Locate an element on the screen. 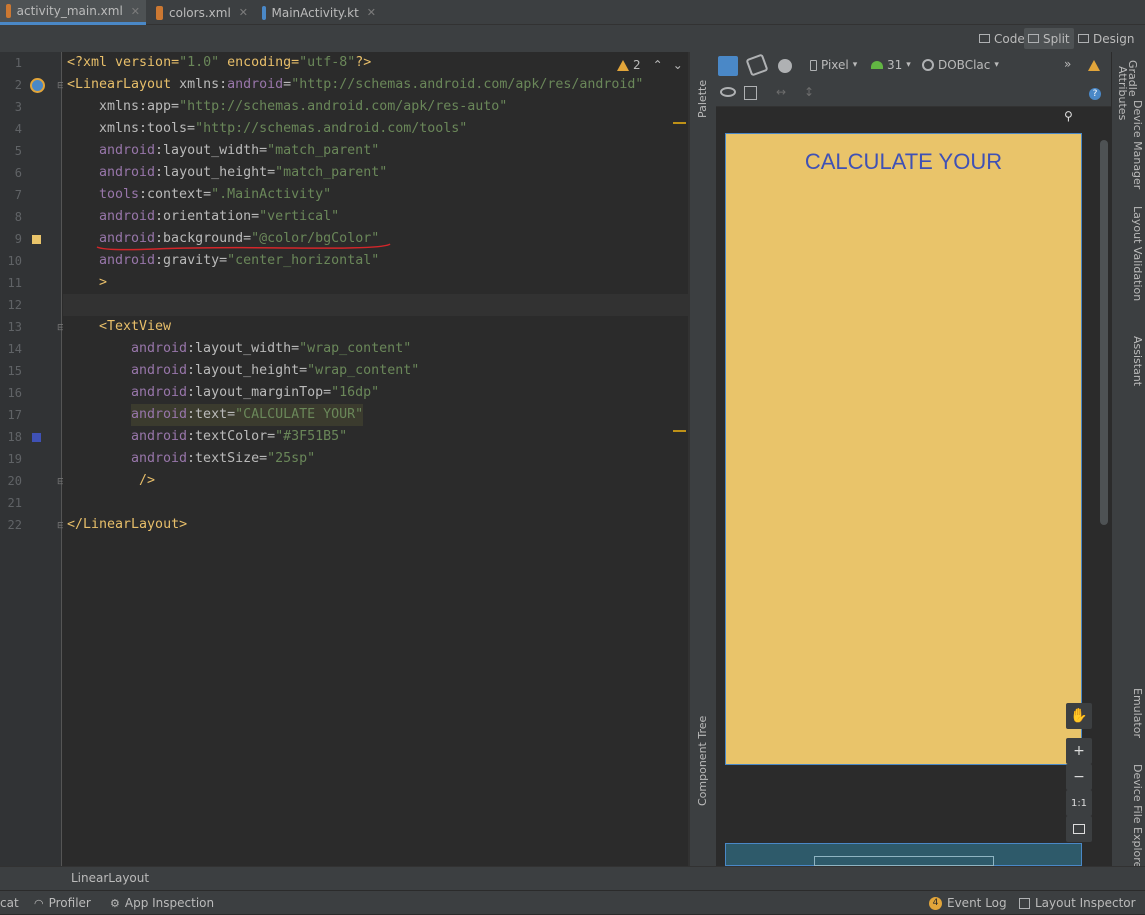 Image resolution: width=1145 pixels, height=915 pixels. app-inspection-label: App Inspection is located at coordinates (169, 903).